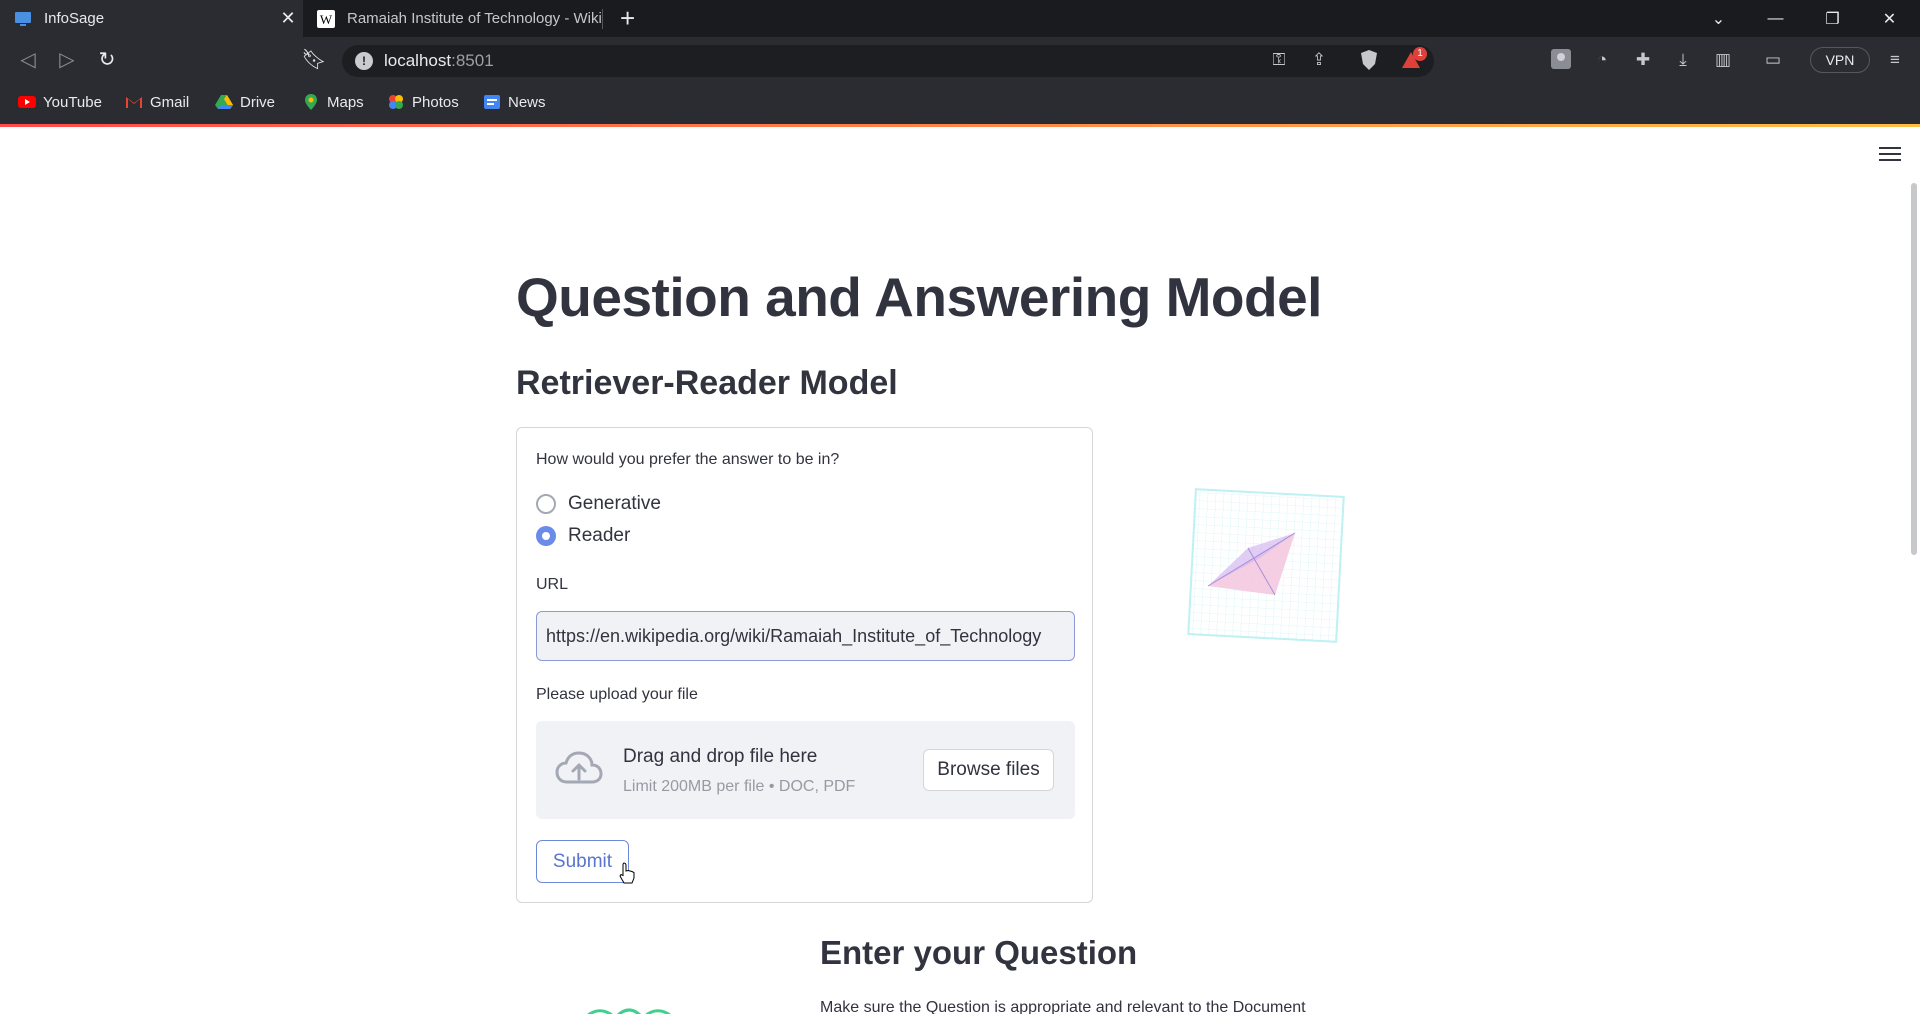  Describe the element at coordinates (707, 383) in the screenshot. I see `page-subtitle: Retriever-Reader Model` at that location.